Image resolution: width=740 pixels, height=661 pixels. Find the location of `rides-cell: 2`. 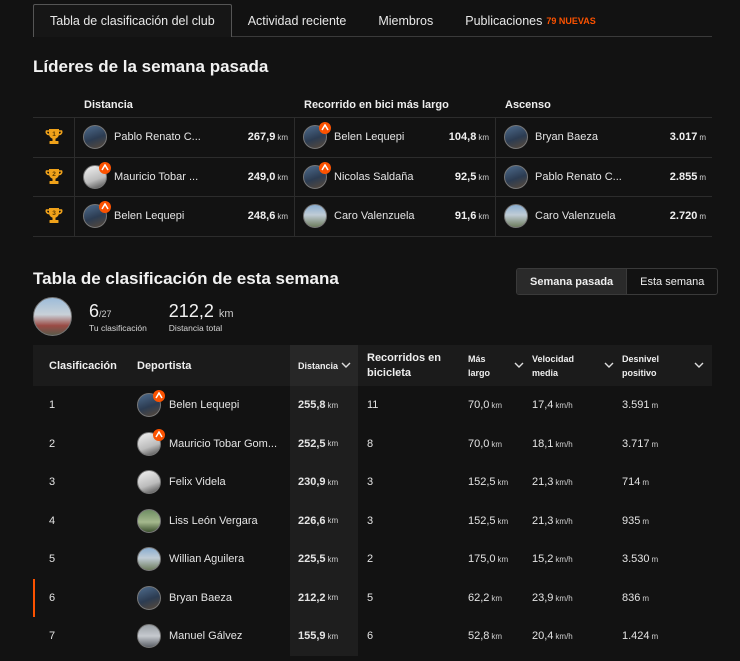

rides-cell: 2 is located at coordinates (370, 559).